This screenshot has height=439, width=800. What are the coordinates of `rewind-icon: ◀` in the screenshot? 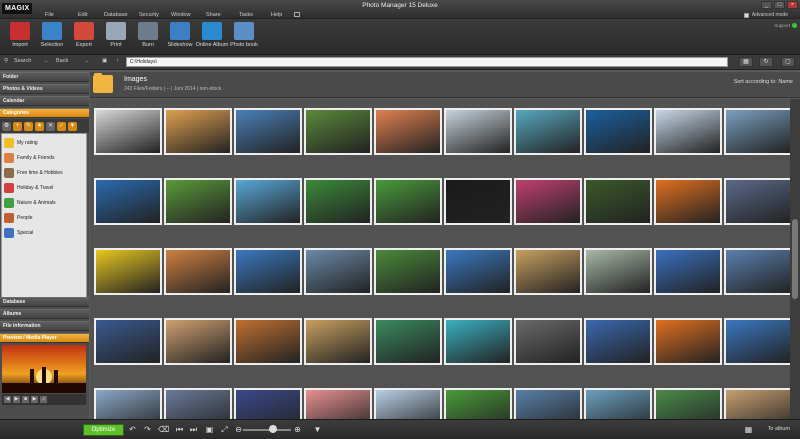 It's located at (7, 399).